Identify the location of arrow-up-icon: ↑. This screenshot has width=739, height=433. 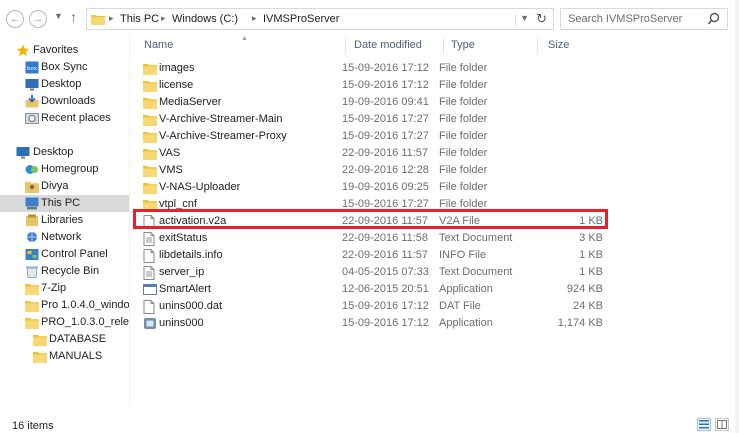
(73, 17).